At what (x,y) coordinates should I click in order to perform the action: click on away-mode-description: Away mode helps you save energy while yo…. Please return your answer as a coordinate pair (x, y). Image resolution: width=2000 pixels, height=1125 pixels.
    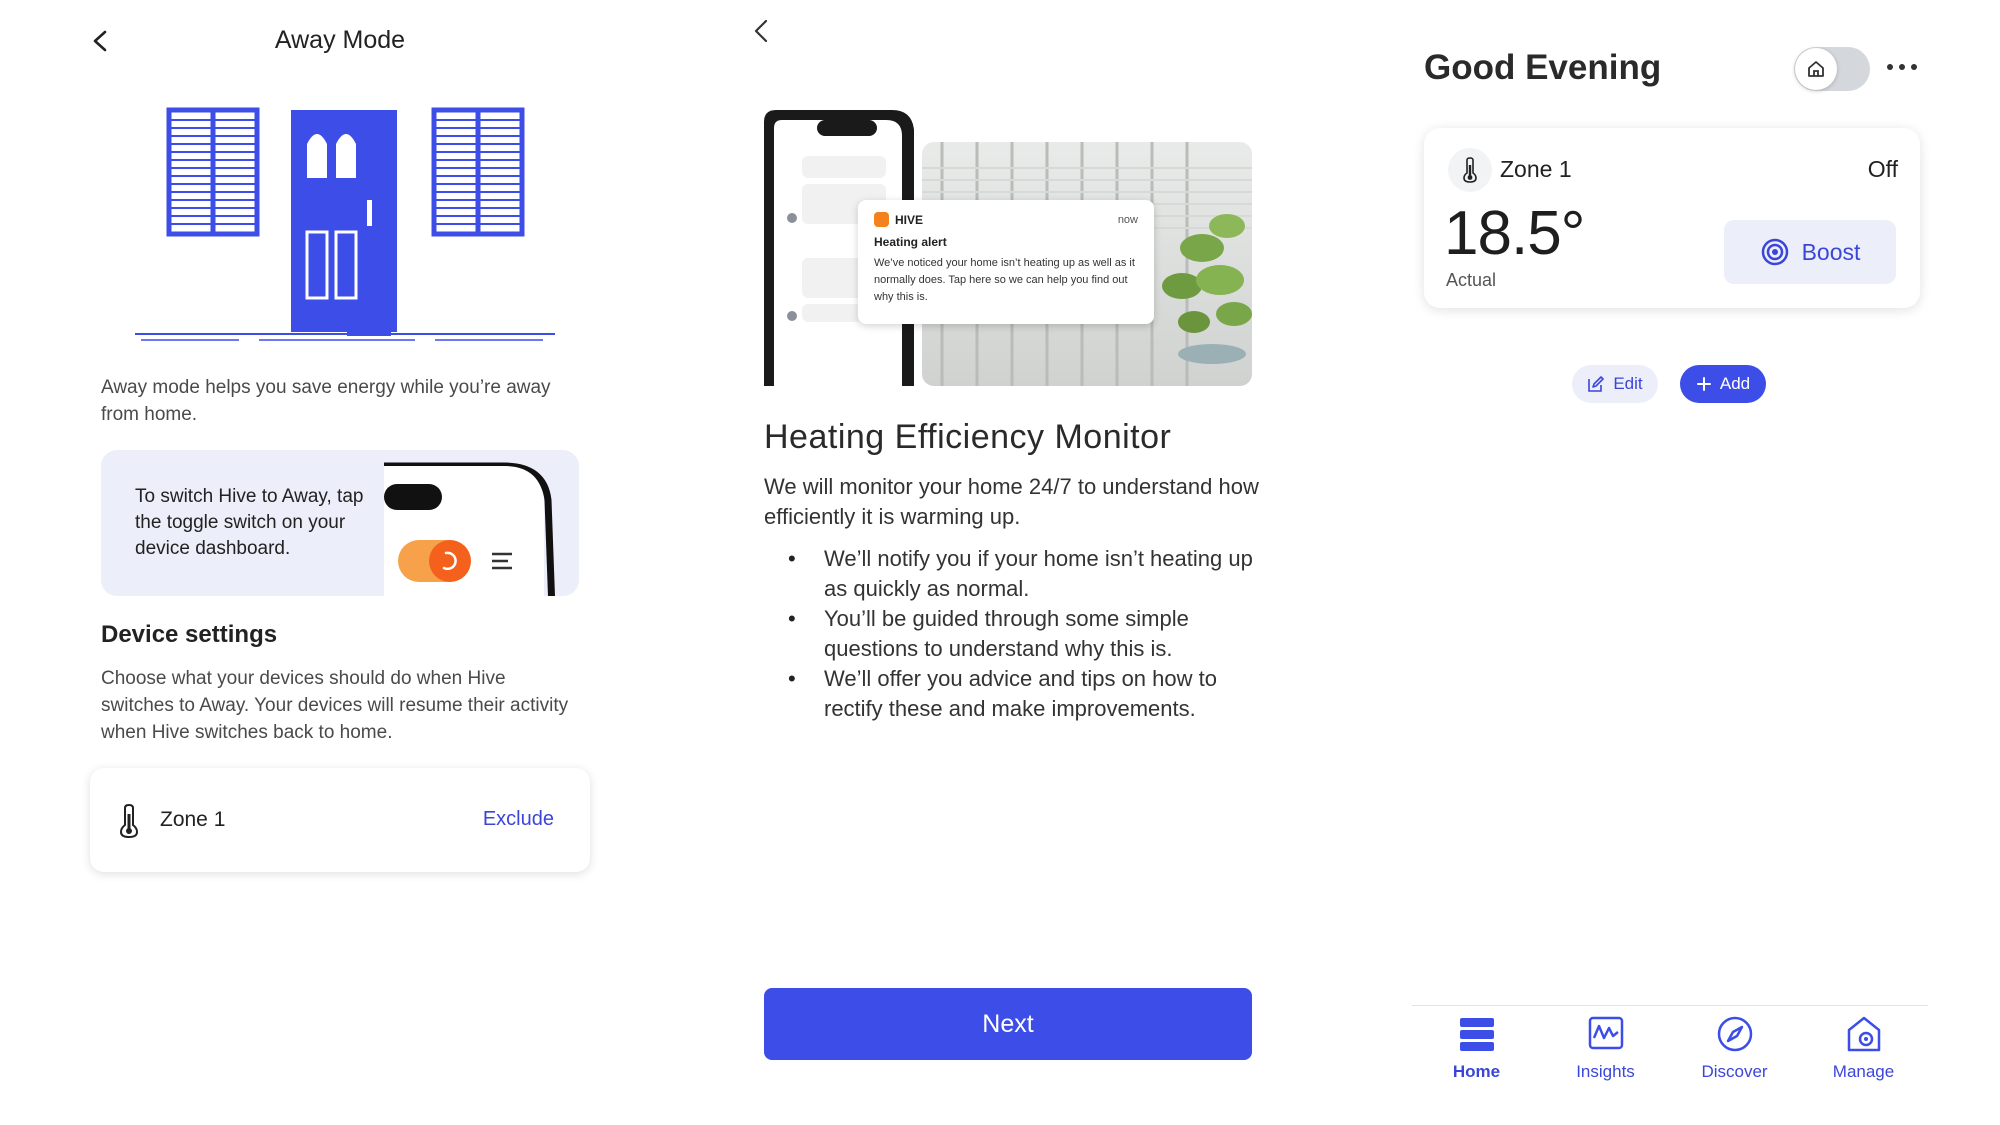
    Looking at the image, I should click on (326, 401).